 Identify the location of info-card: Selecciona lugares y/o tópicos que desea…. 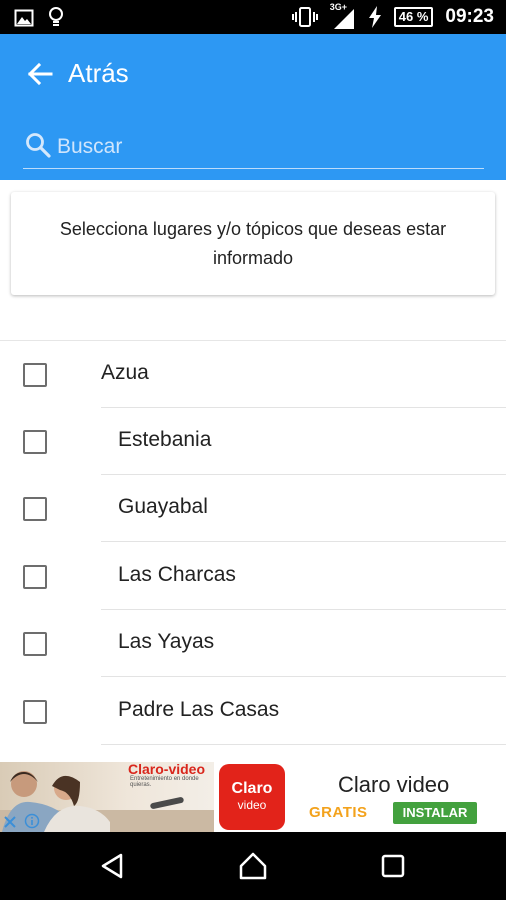
(253, 243).